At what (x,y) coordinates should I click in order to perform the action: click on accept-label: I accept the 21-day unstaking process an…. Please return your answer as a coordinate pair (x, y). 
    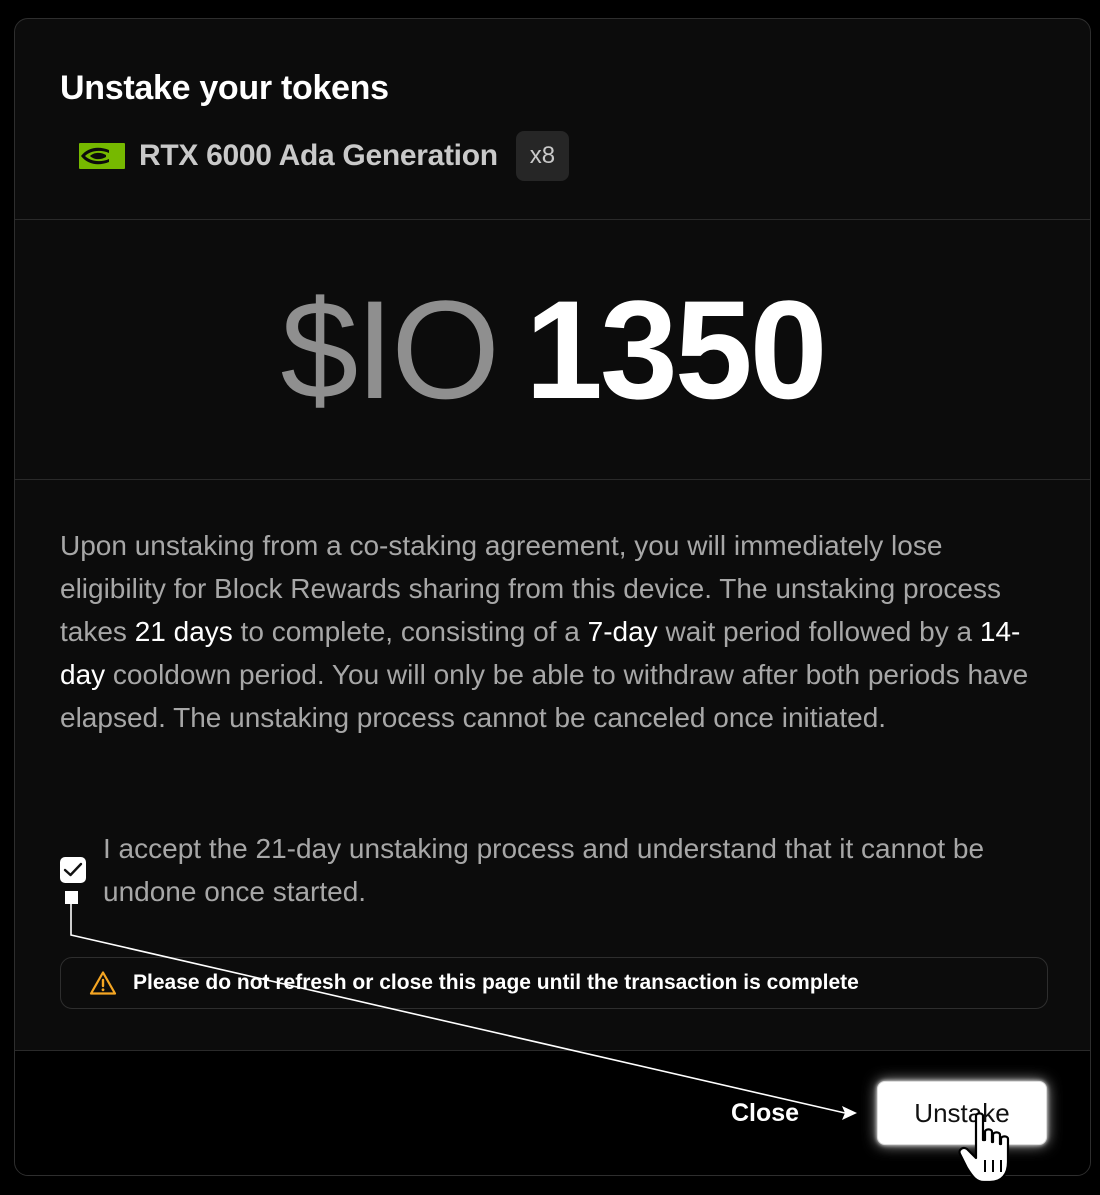
    Looking at the image, I should click on (576, 870).